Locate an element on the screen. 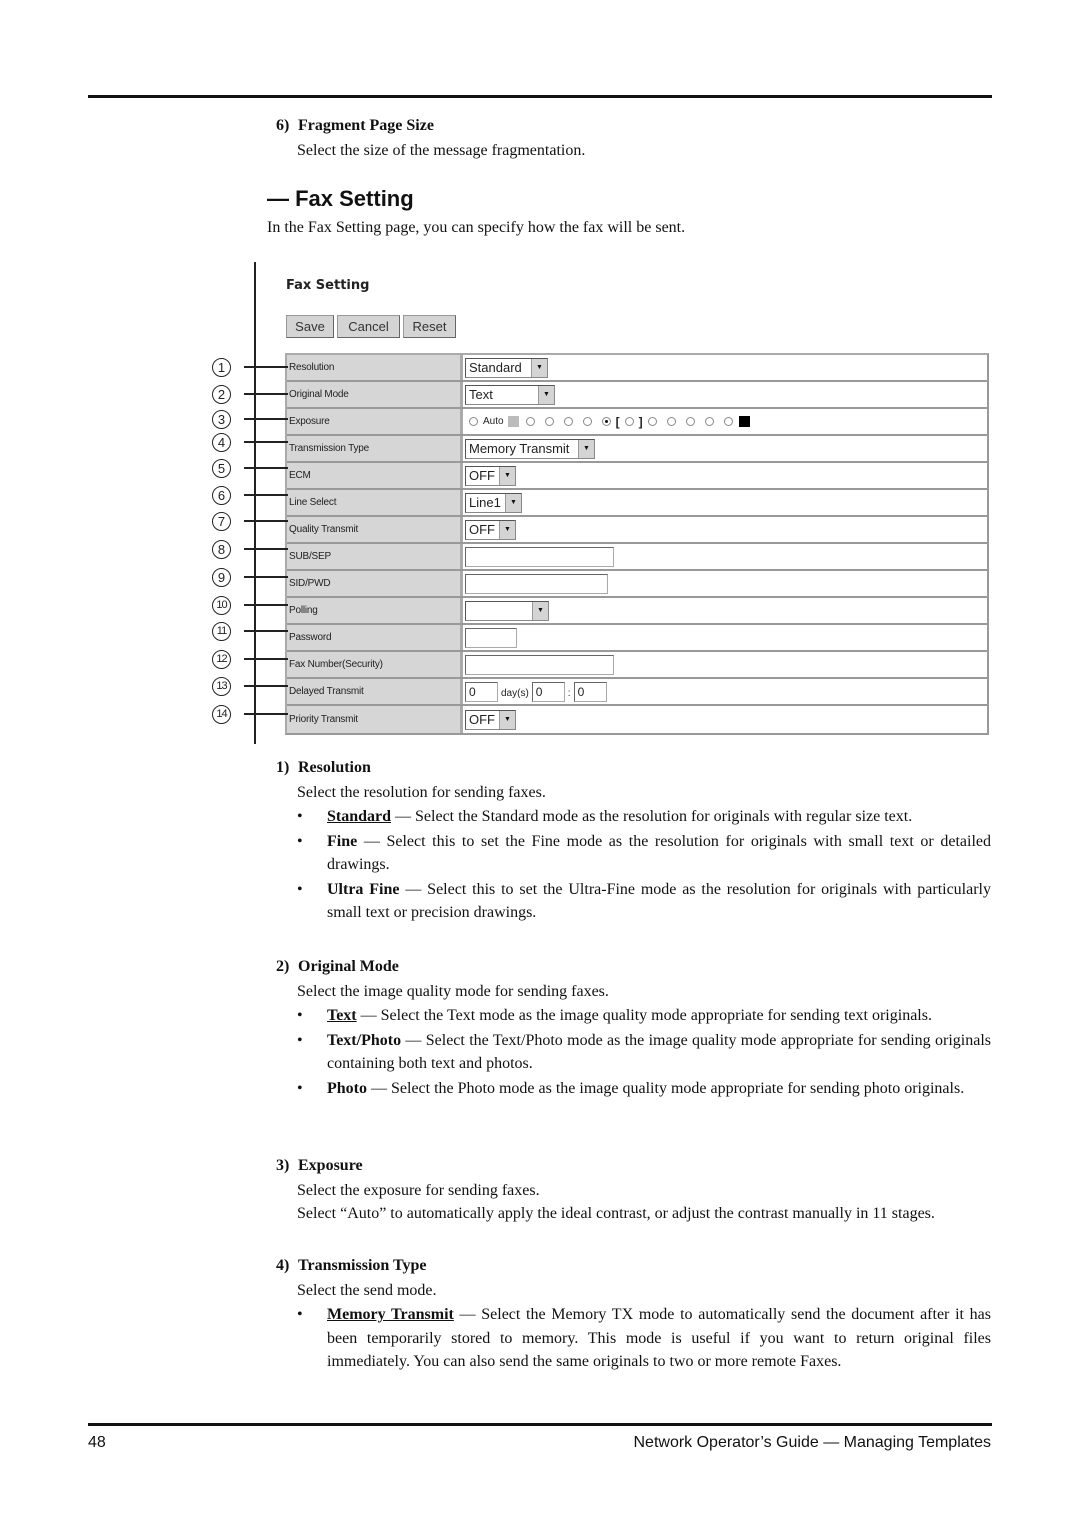  sid-pwd-input is located at coordinates (536, 583).